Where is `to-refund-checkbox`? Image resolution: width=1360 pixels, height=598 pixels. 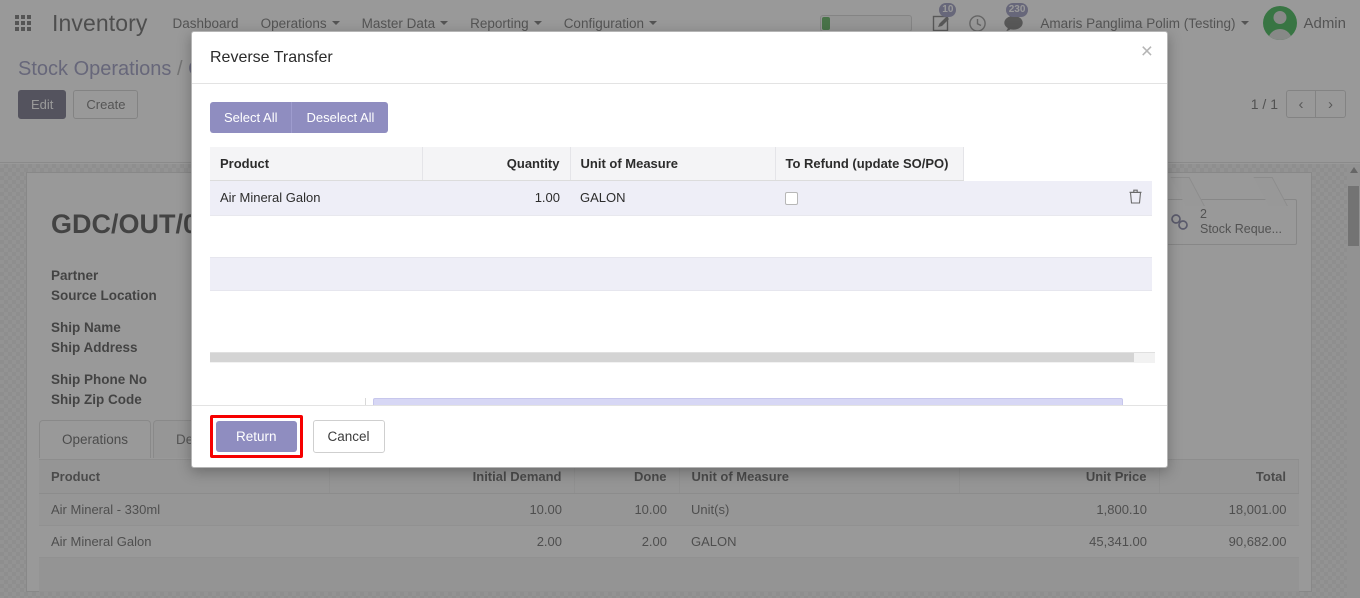
to-refund-checkbox is located at coordinates (791, 199).